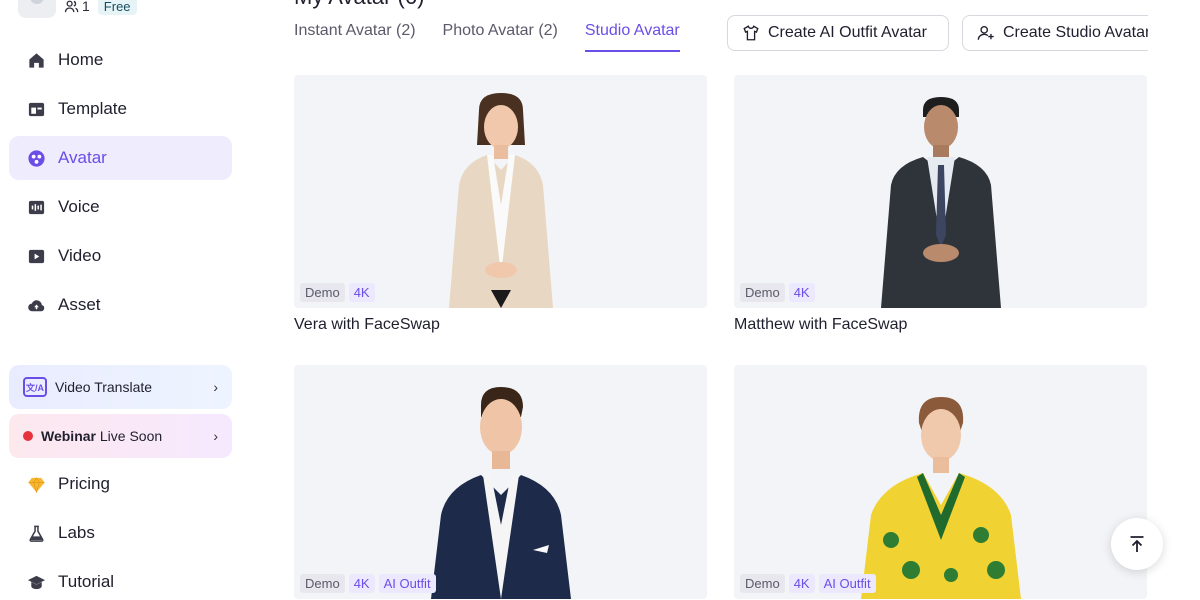 The height and width of the screenshot is (600, 1200). I want to click on promo-label: Webinar Live Soon, so click(101, 436).